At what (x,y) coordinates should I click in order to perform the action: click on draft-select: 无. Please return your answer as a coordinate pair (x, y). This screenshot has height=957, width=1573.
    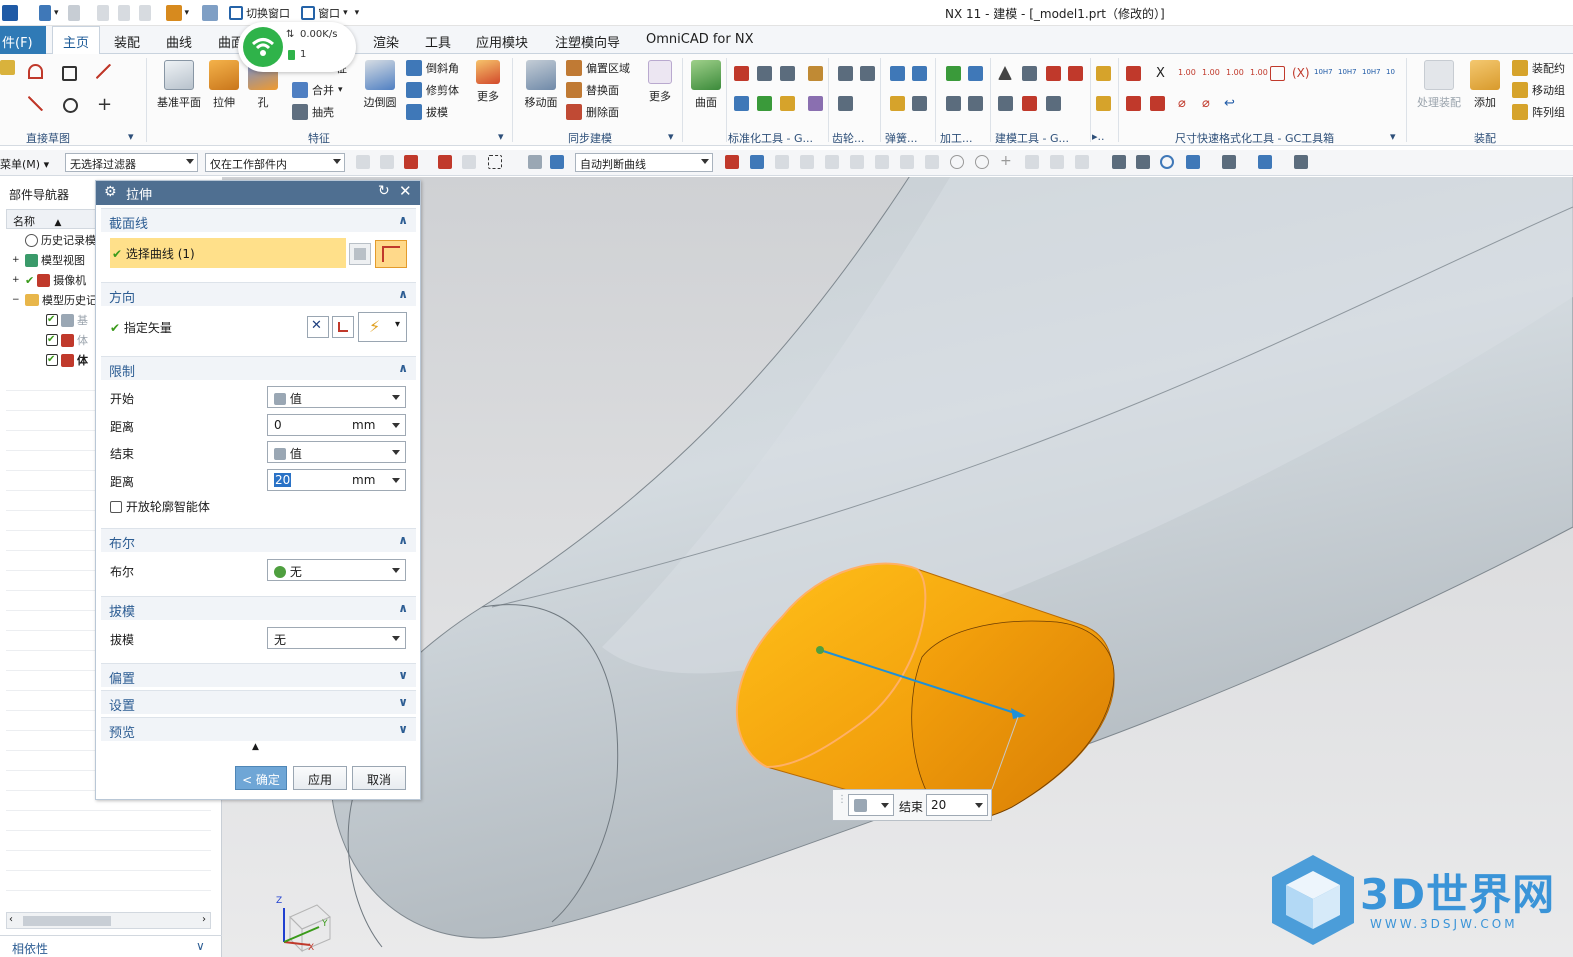
    Looking at the image, I should click on (336, 638).